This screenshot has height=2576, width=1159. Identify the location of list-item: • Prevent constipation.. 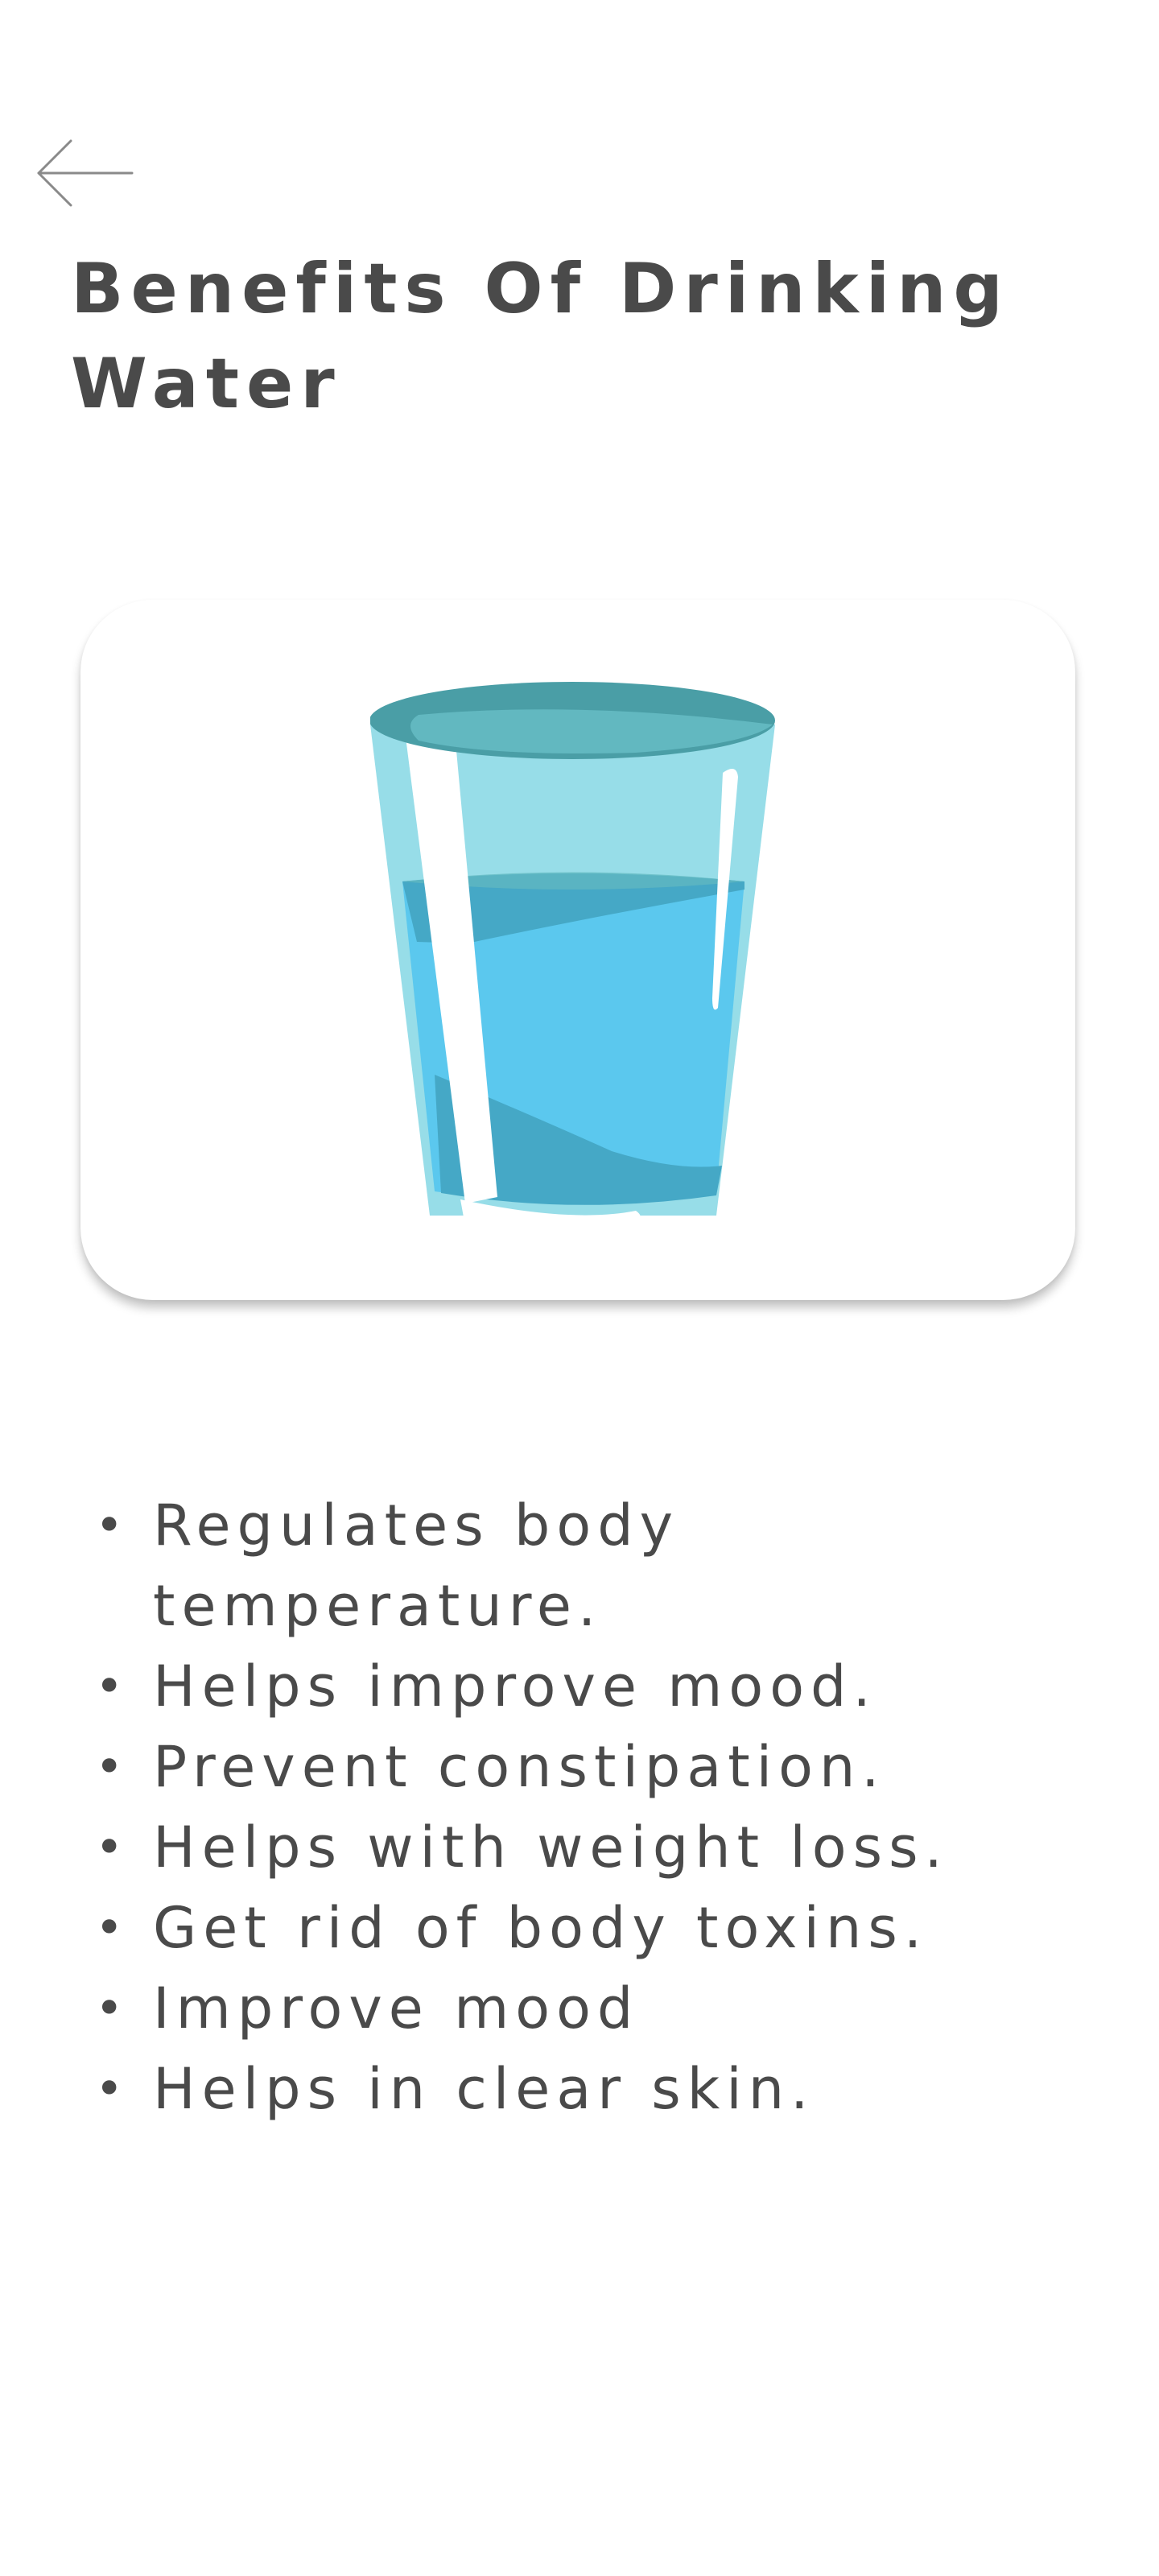
(590, 1767).